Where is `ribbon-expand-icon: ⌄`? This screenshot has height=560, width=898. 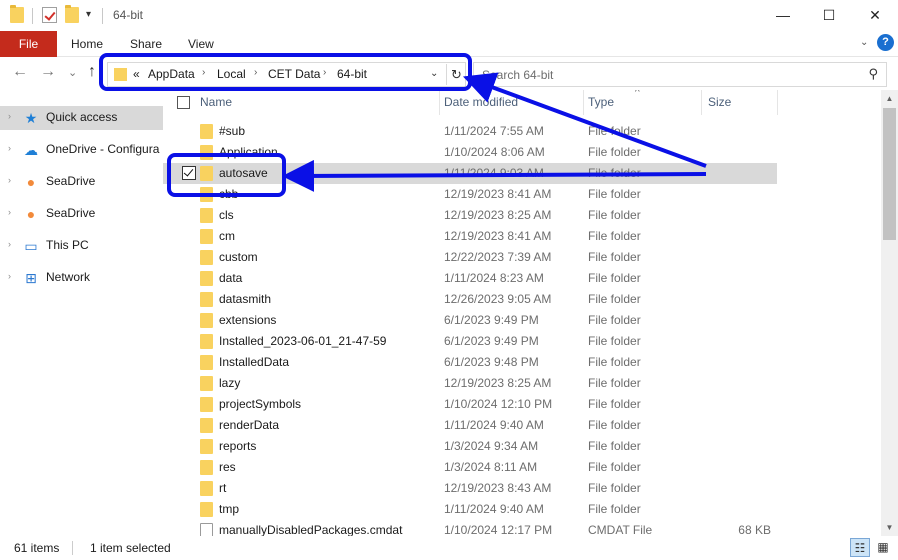
ribbon-expand-icon: ⌄ is located at coordinates (864, 42).